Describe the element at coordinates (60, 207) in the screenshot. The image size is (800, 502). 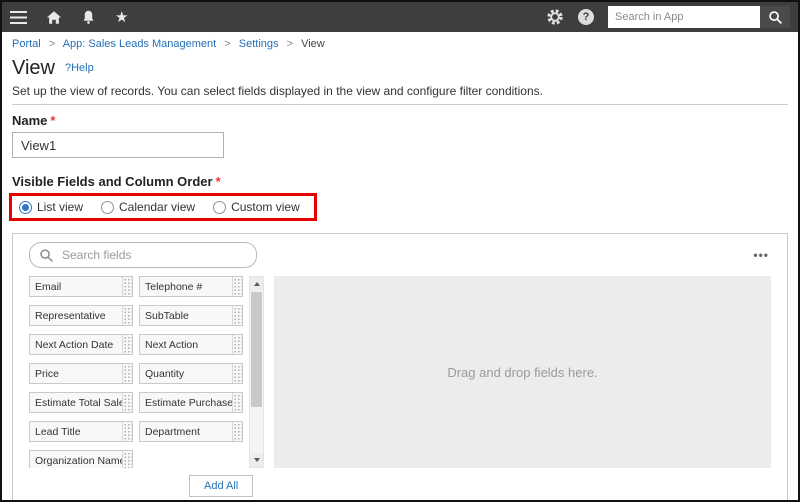
I see `radio-label: List view` at that location.